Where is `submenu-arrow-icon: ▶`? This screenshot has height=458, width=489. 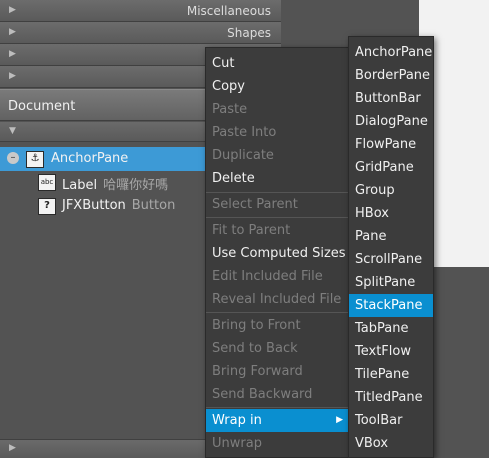
submenu-arrow-icon: ▶ is located at coordinates (339, 420).